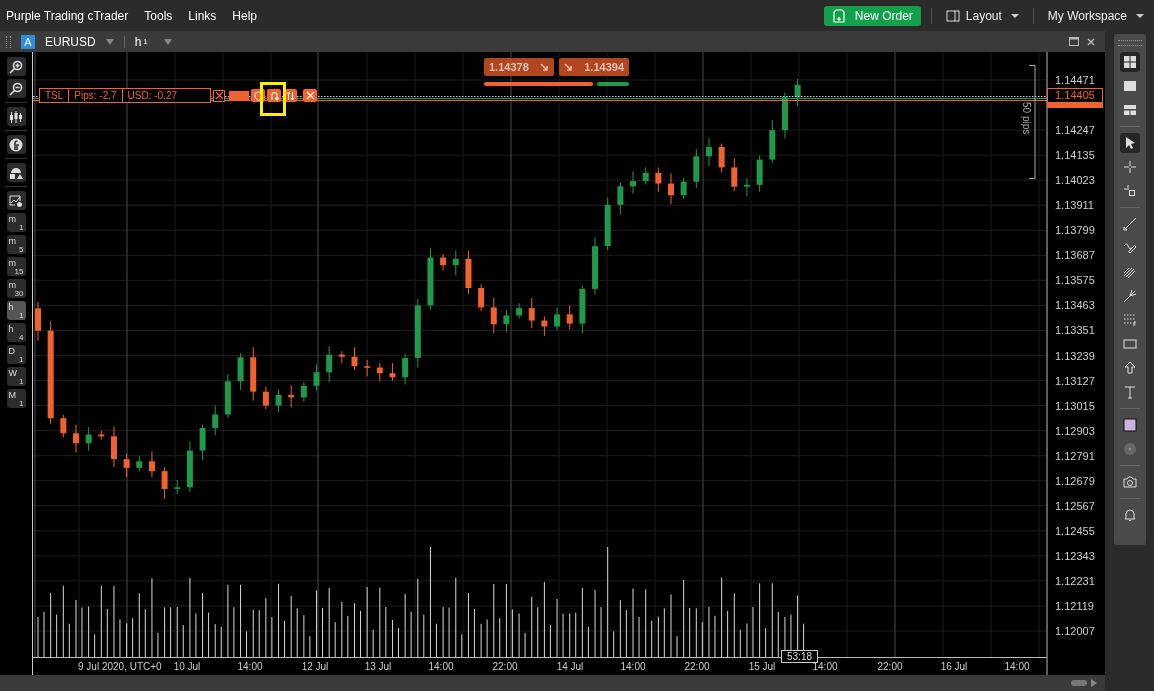 The image size is (1154, 691). I want to click on price-tick-label: 1.12679, so click(1075, 480).